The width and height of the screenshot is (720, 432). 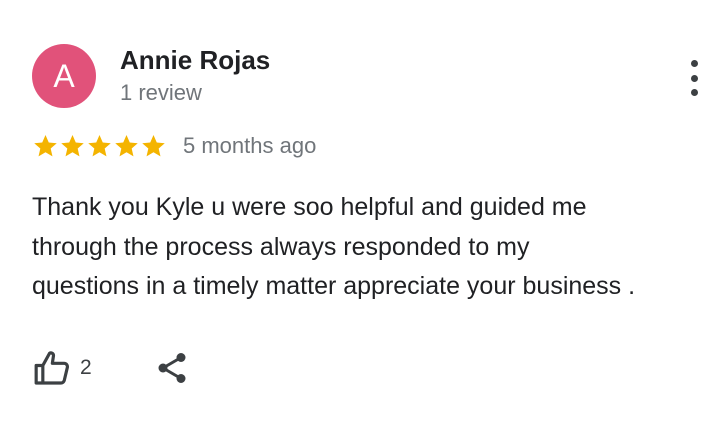 I want to click on avatar-initial: A, so click(x=64, y=75).